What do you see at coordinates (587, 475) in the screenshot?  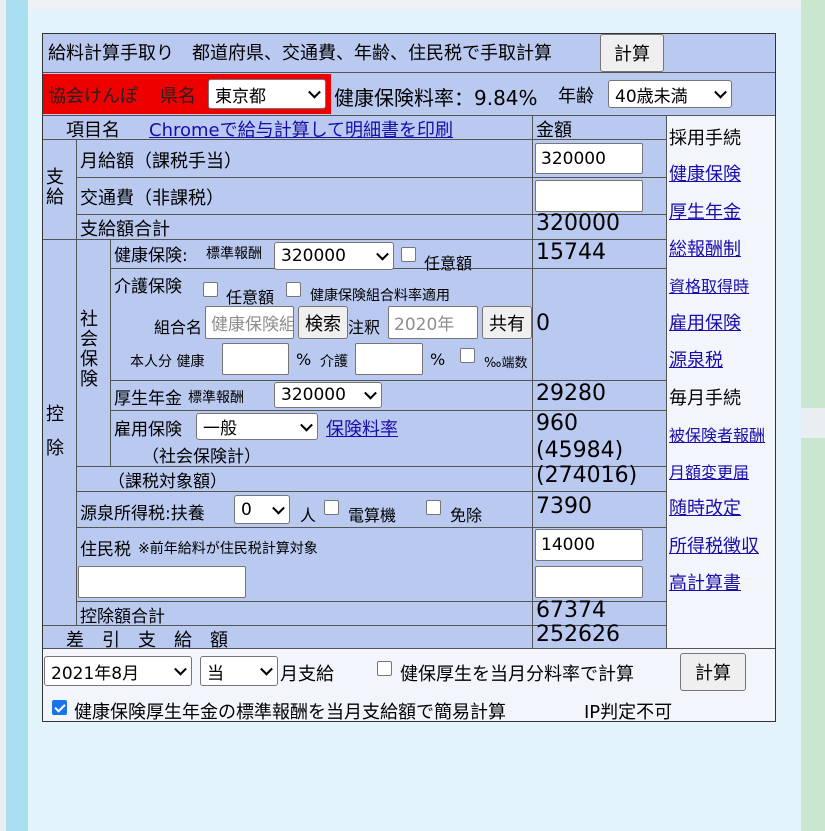 I see `taxable-value: (274016)` at bounding box center [587, 475].